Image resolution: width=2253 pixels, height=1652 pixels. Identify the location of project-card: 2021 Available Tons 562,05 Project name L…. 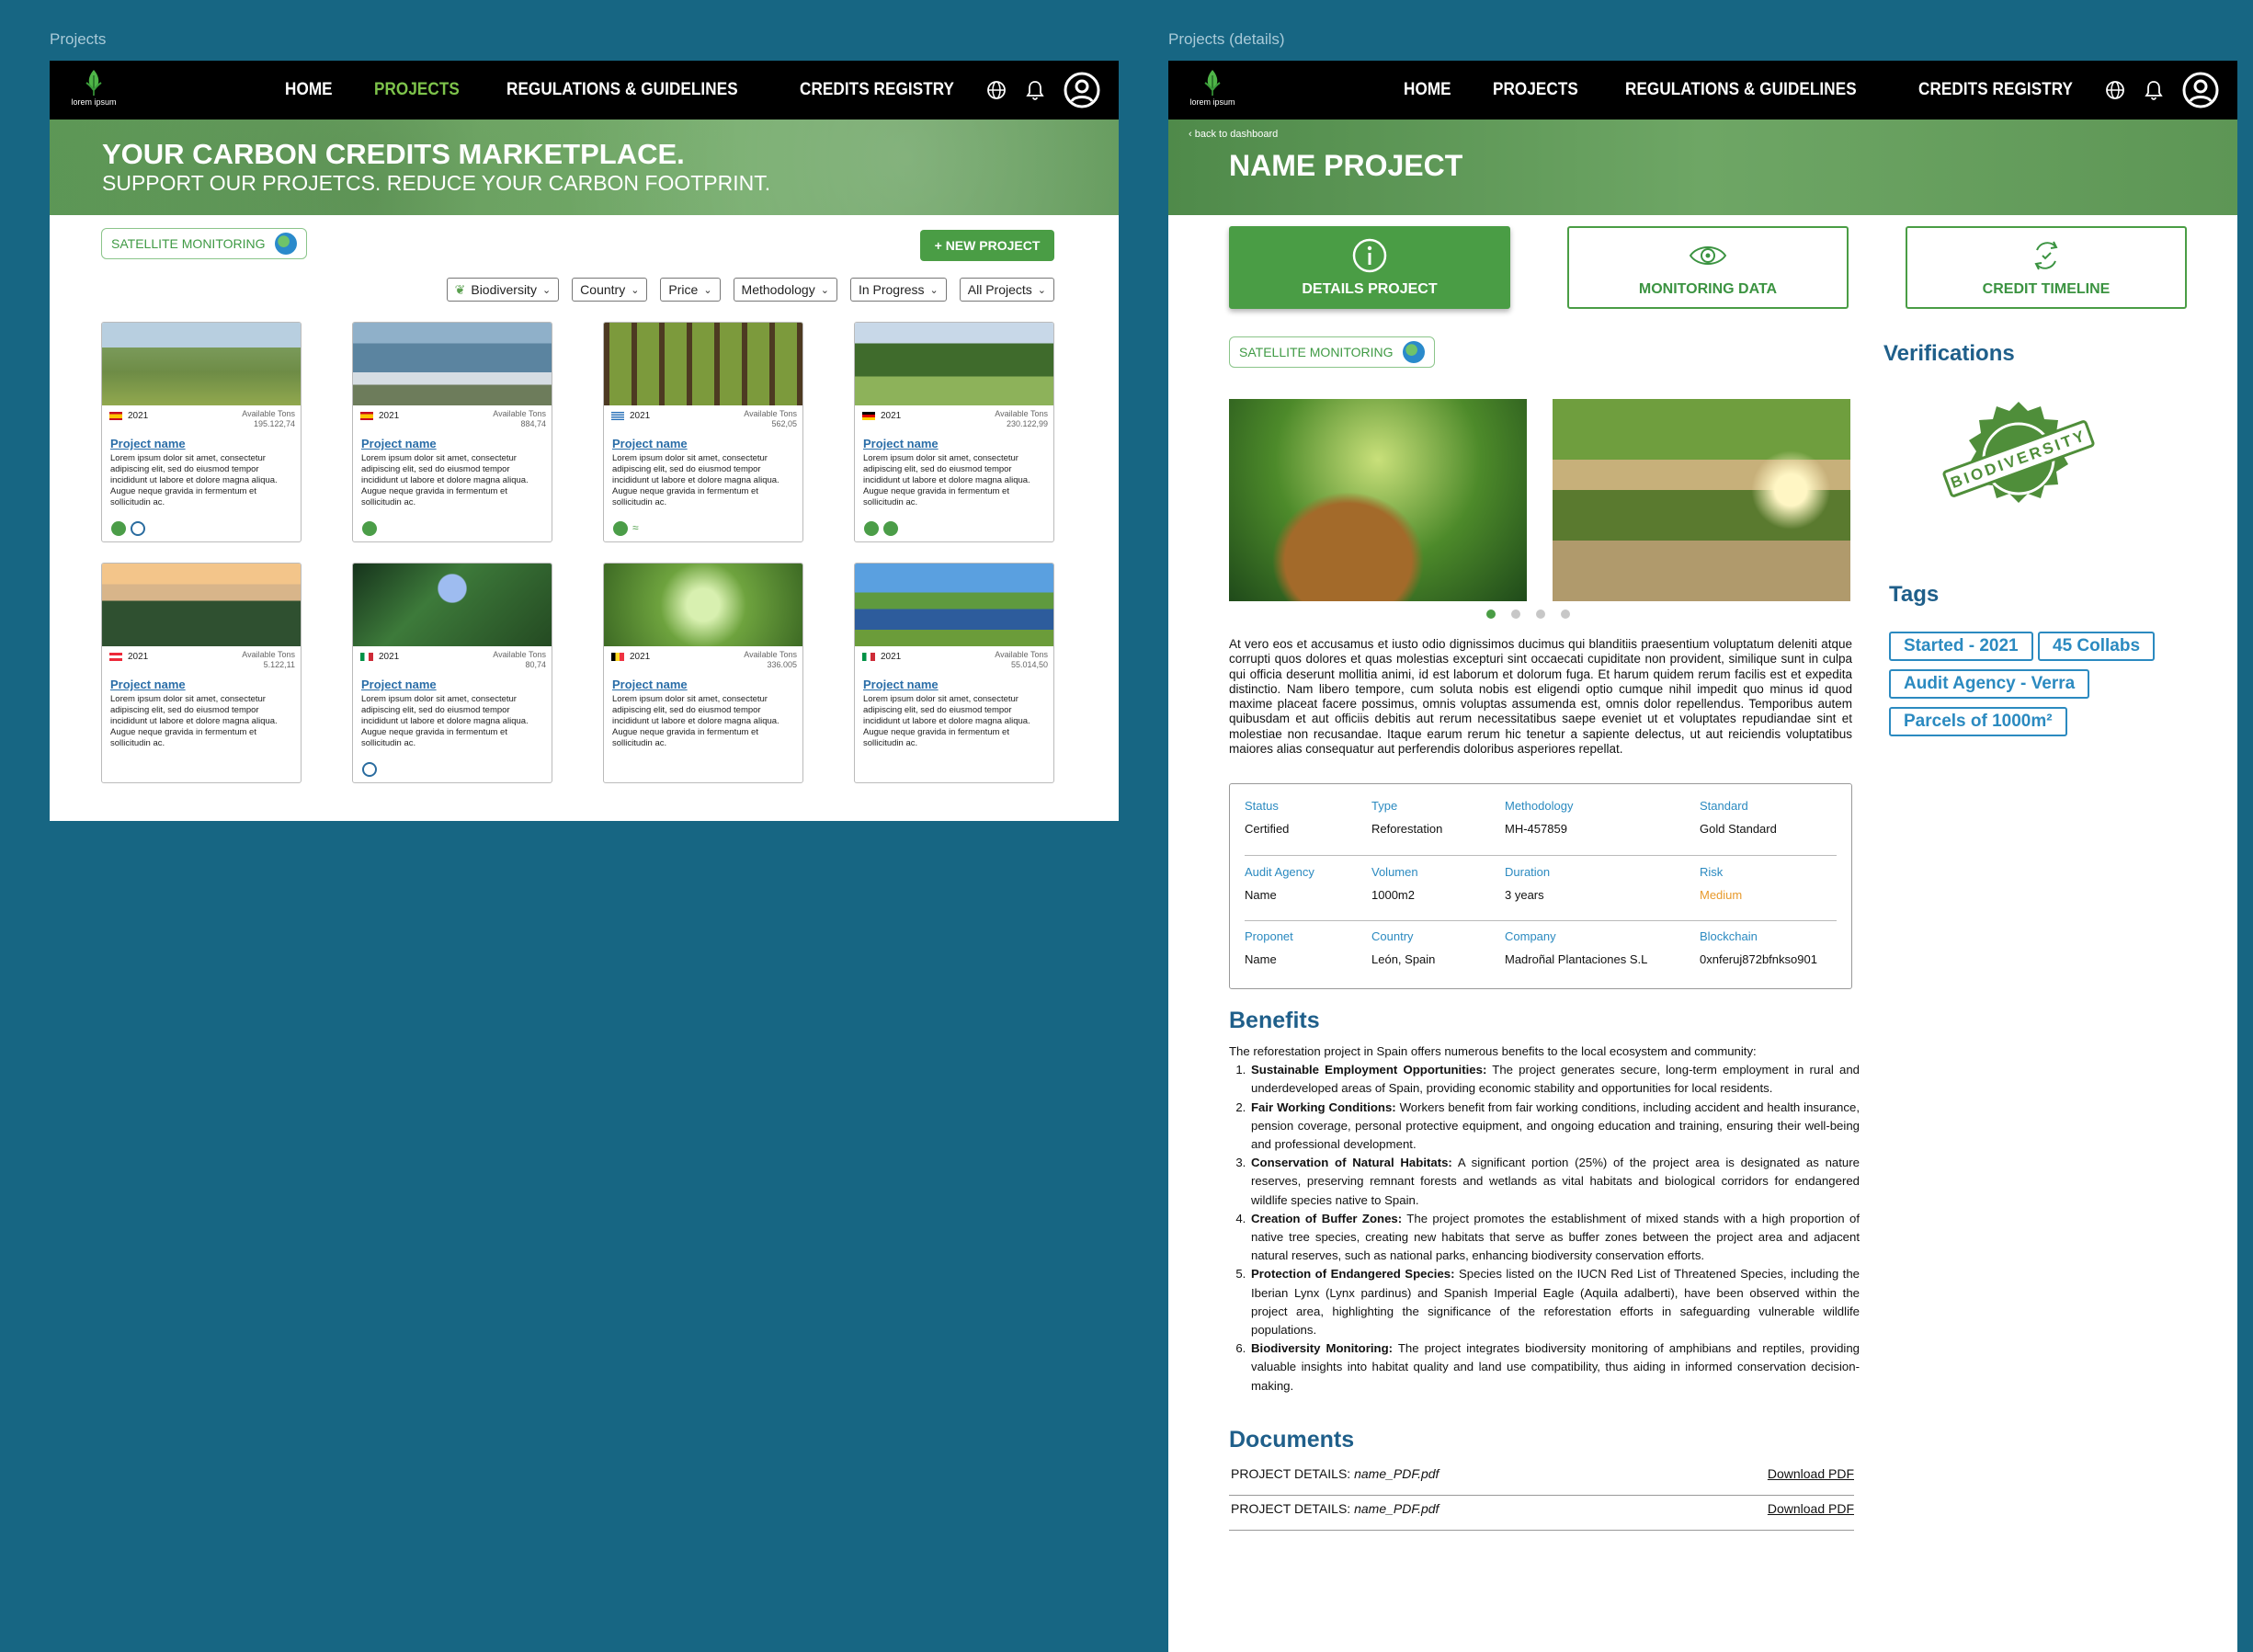
(703, 432).